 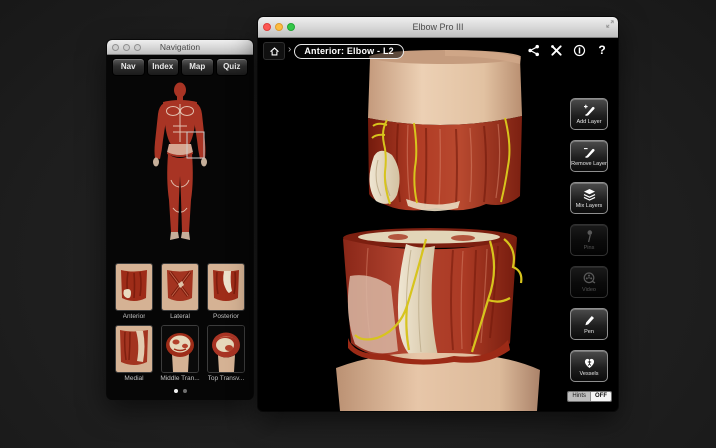 What do you see at coordinates (579, 396) in the screenshot?
I see `hints-toggle-label: Hints` at bounding box center [579, 396].